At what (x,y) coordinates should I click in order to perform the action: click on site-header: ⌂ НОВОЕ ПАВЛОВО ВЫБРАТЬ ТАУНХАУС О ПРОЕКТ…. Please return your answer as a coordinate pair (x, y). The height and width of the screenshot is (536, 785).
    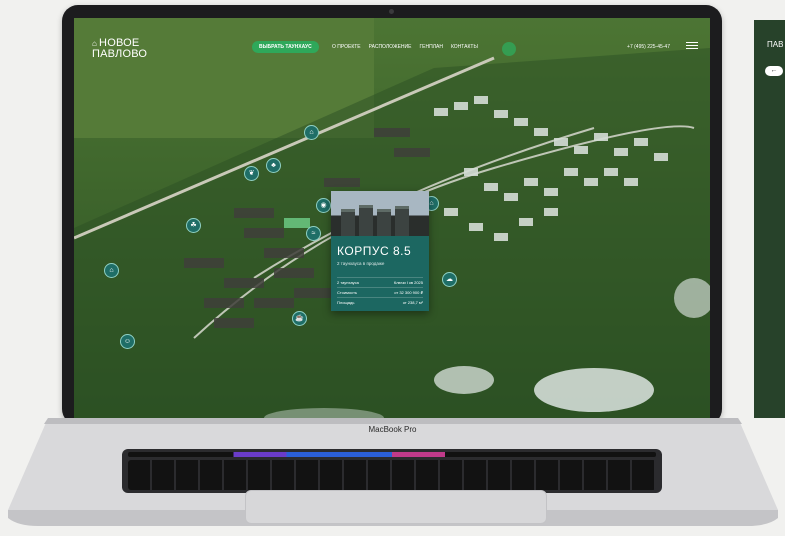
    Looking at the image, I should click on (392, 43).